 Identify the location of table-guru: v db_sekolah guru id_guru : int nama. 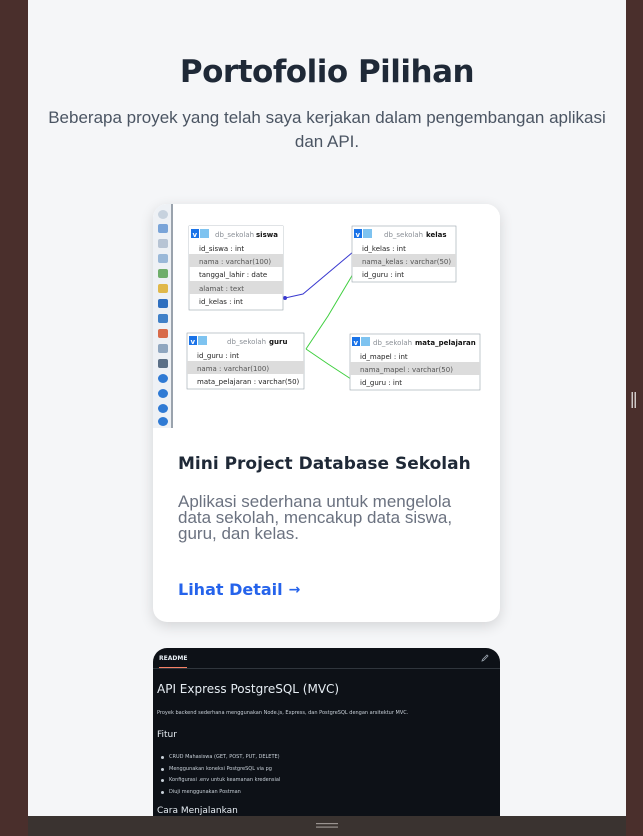
(245, 361).